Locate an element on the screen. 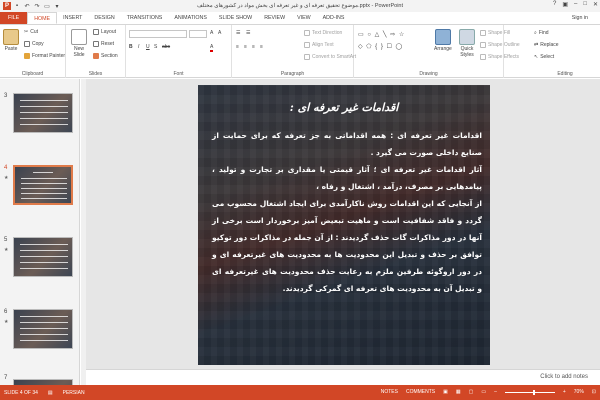 The image size is (600, 400). zoom-in-icon: + is located at coordinates (564, 392).